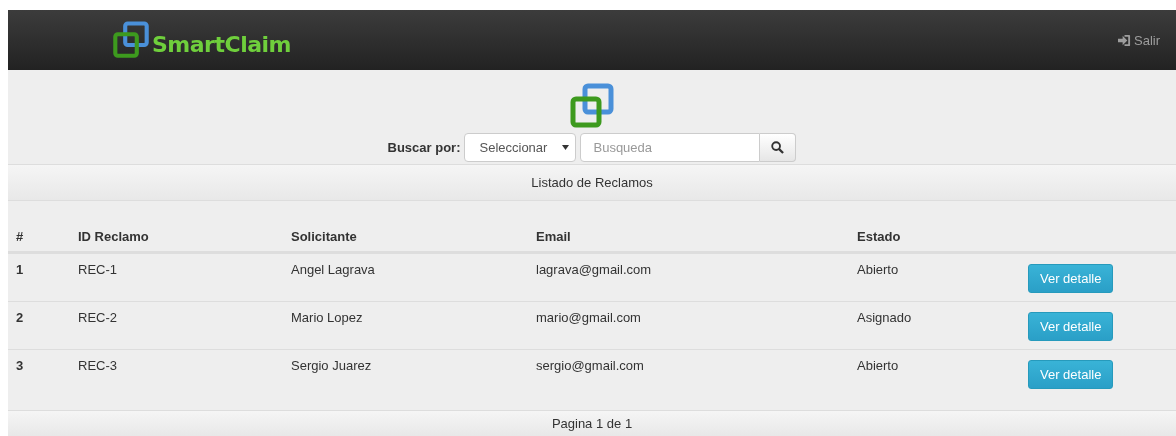 The image size is (1176, 436). Describe the element at coordinates (566, 147) in the screenshot. I see `caret-icon` at that location.